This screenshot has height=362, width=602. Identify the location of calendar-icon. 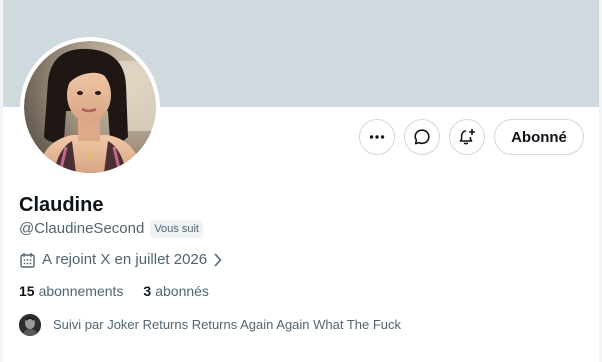
(27, 260).